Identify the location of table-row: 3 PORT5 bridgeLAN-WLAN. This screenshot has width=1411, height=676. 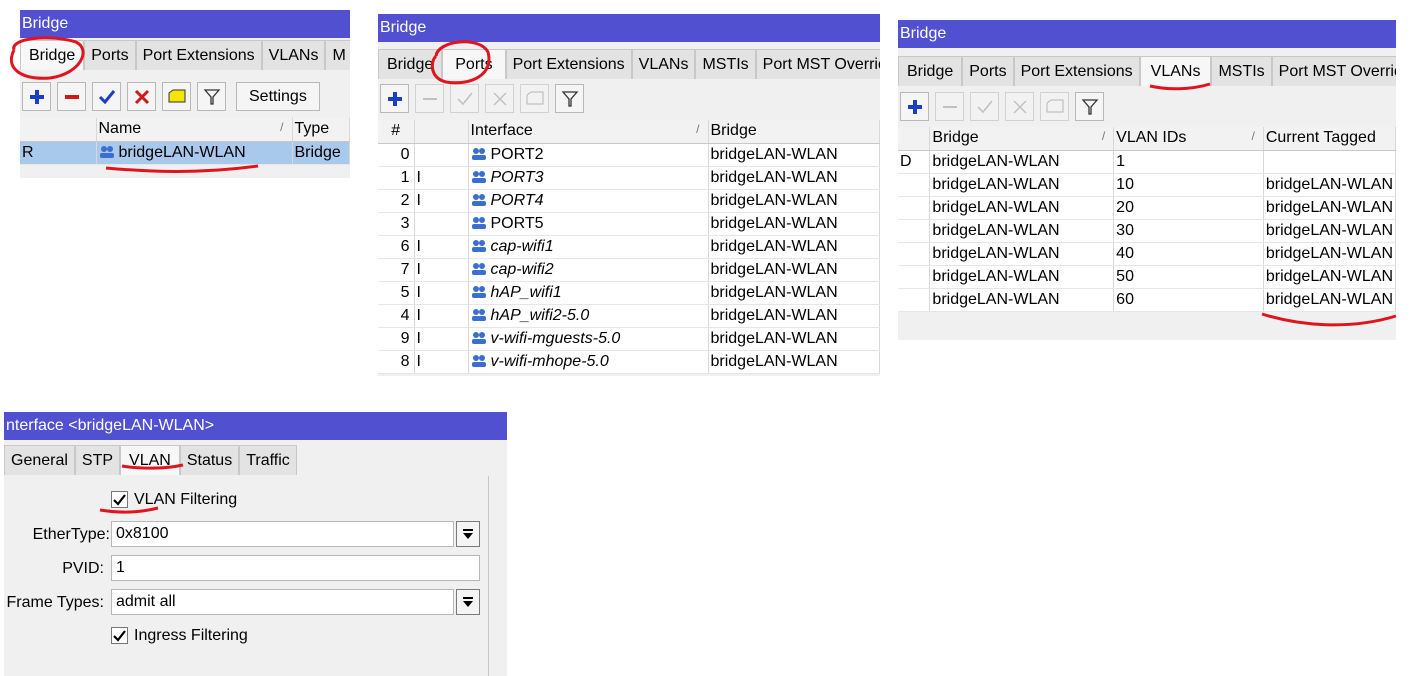
(629, 224).